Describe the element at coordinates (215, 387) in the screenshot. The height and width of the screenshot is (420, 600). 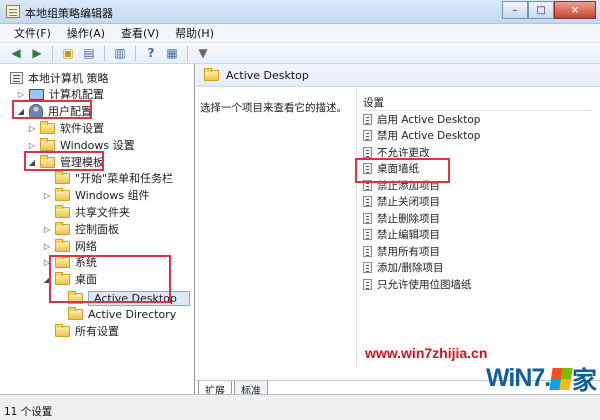
I see `tab-extended: 扩展` at that location.